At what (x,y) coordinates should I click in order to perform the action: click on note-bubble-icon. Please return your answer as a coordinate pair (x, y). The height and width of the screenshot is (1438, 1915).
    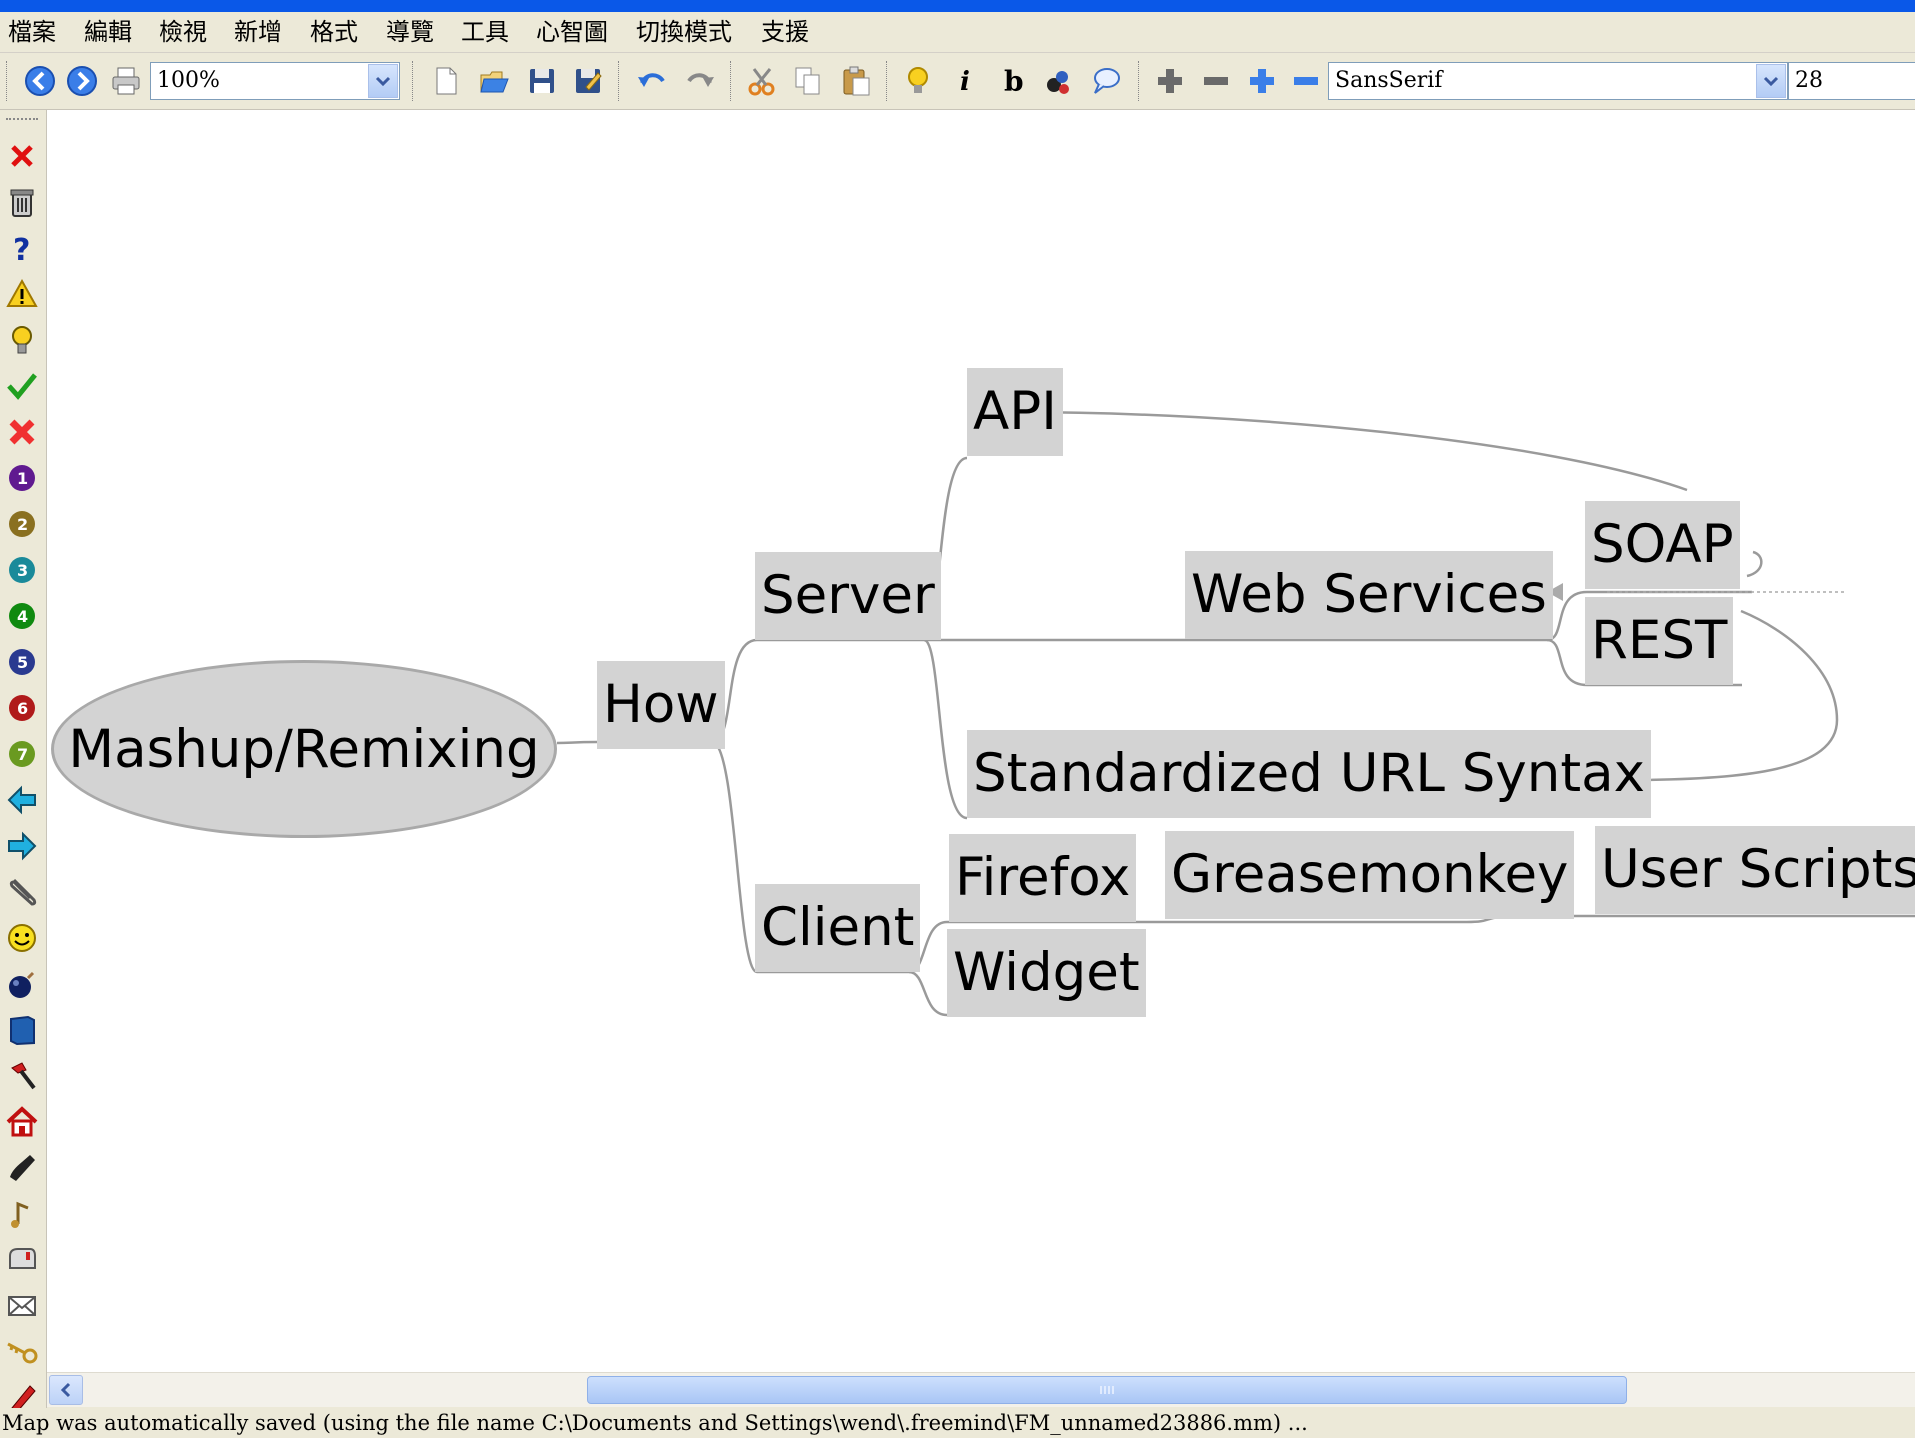
    Looking at the image, I should click on (1106, 81).